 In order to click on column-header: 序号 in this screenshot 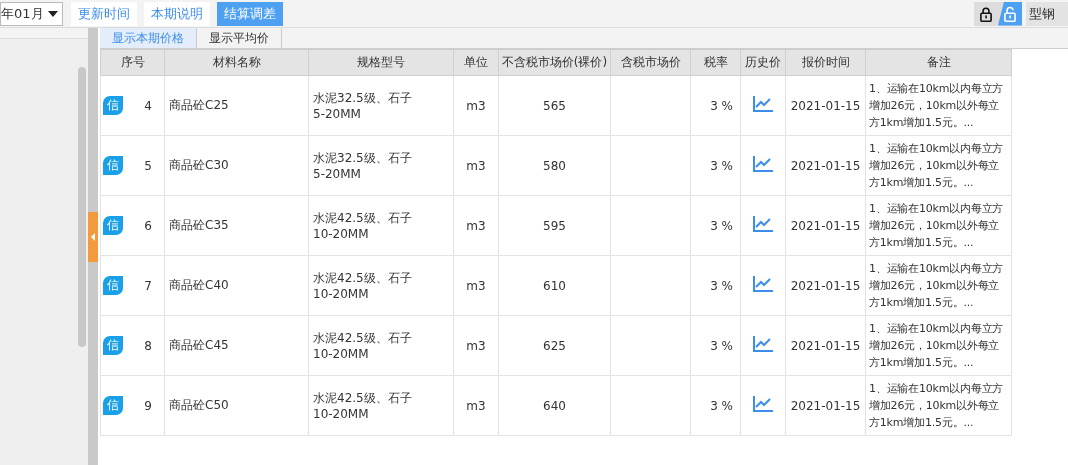, I will do `click(132, 62)`.